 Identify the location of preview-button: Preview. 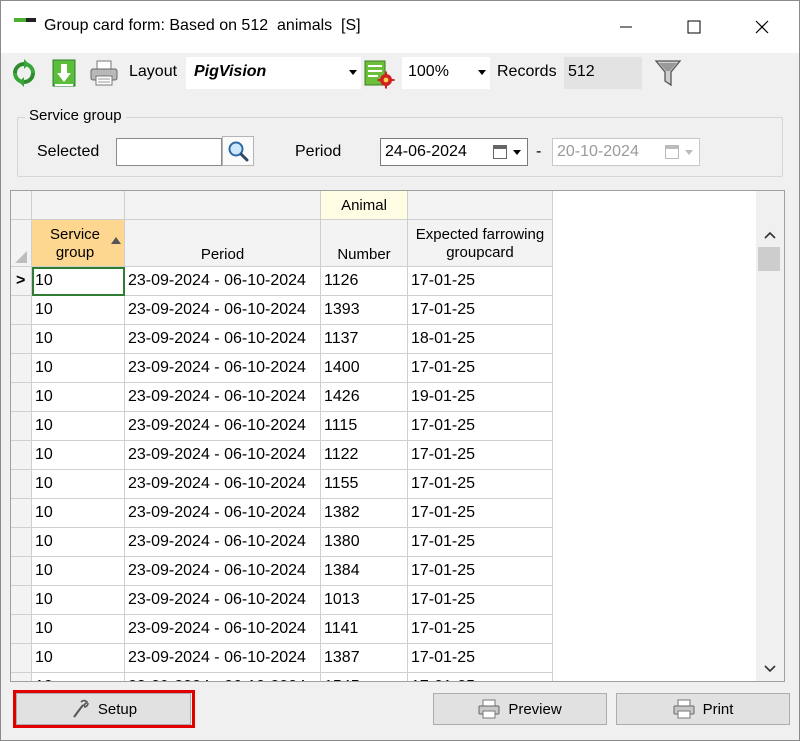
(520, 709).